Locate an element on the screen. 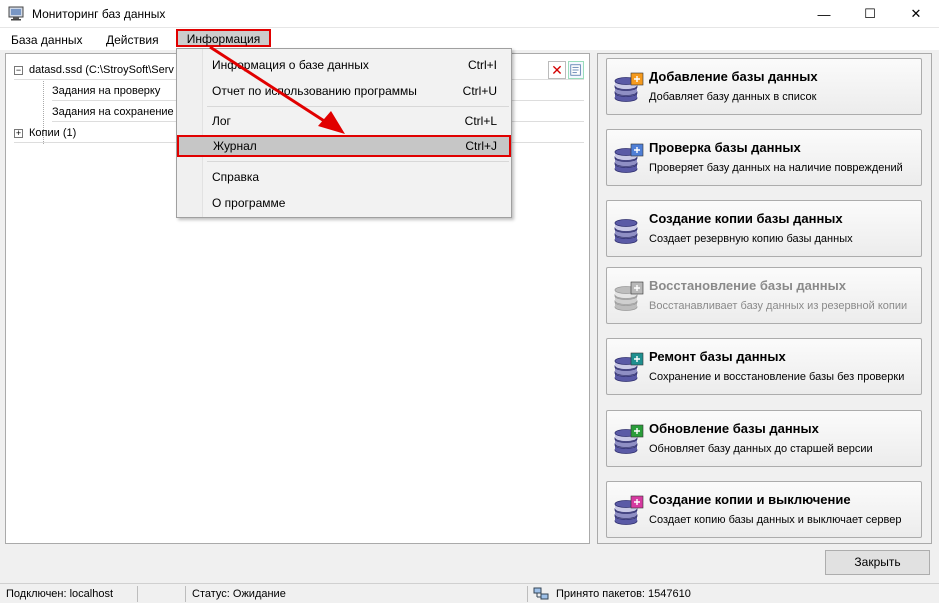 The height and width of the screenshot is (603, 939). menu-shortcut: Ctrl+U is located at coordinates (479, 91).